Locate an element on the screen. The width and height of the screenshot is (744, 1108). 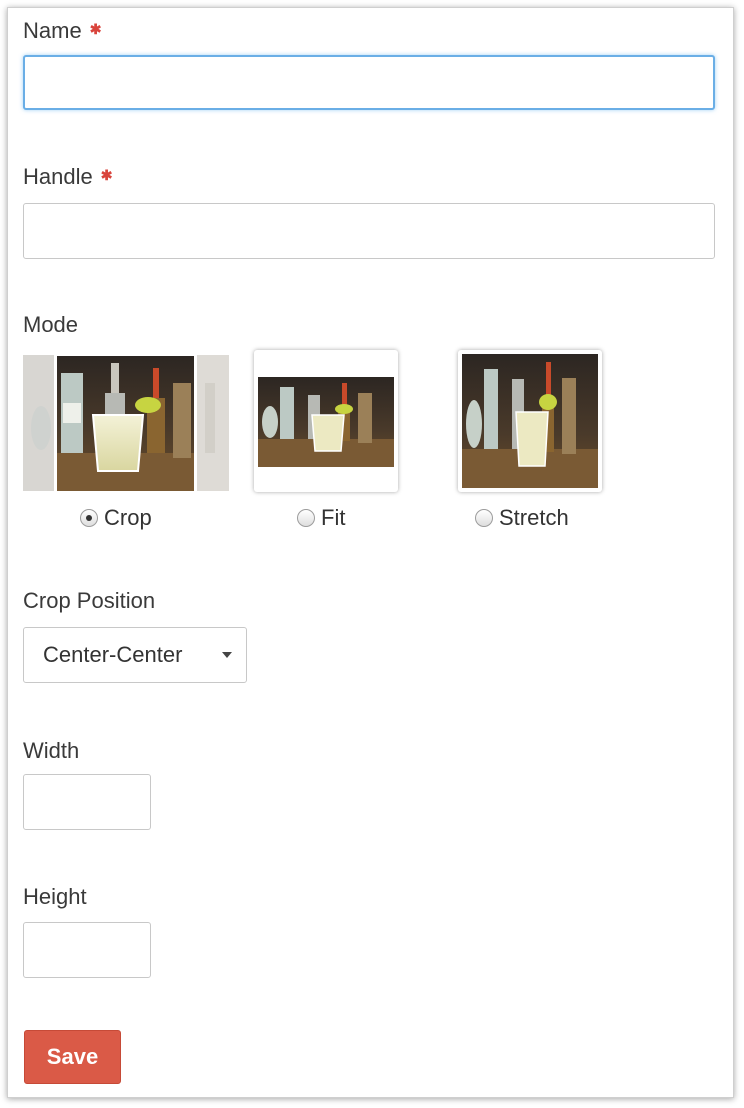
fit-mode-thumbnail is located at coordinates (326, 421).